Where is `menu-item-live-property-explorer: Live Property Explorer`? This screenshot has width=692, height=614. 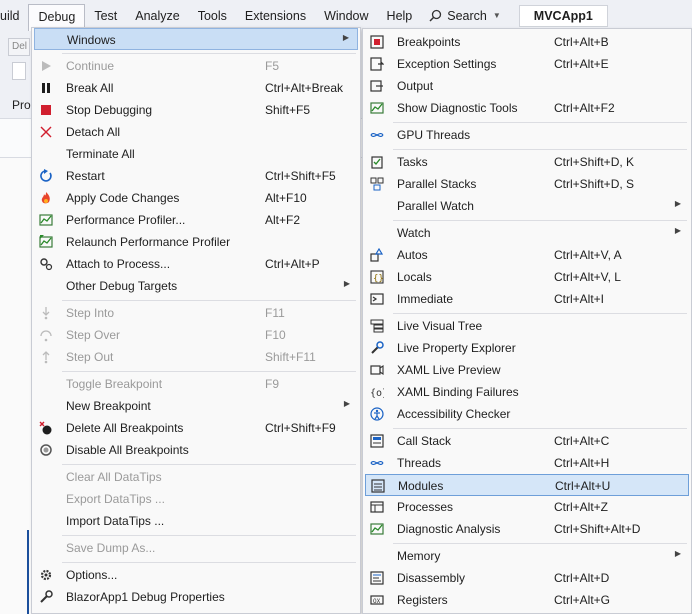
menu-item-live-property-explorer: Live Property Explorer is located at coordinates (527, 348).